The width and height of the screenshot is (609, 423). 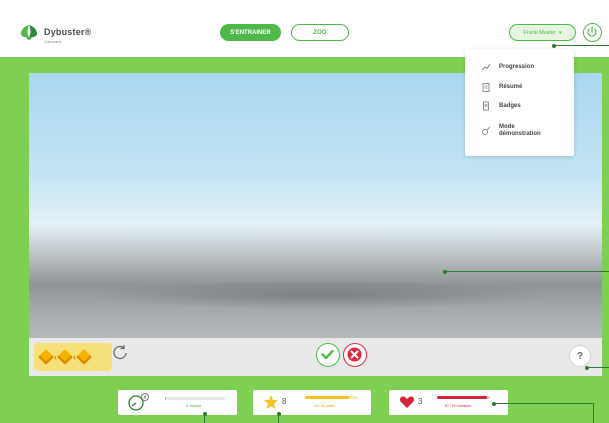 I want to click on stars-progress-fill, so click(x=327, y=397).